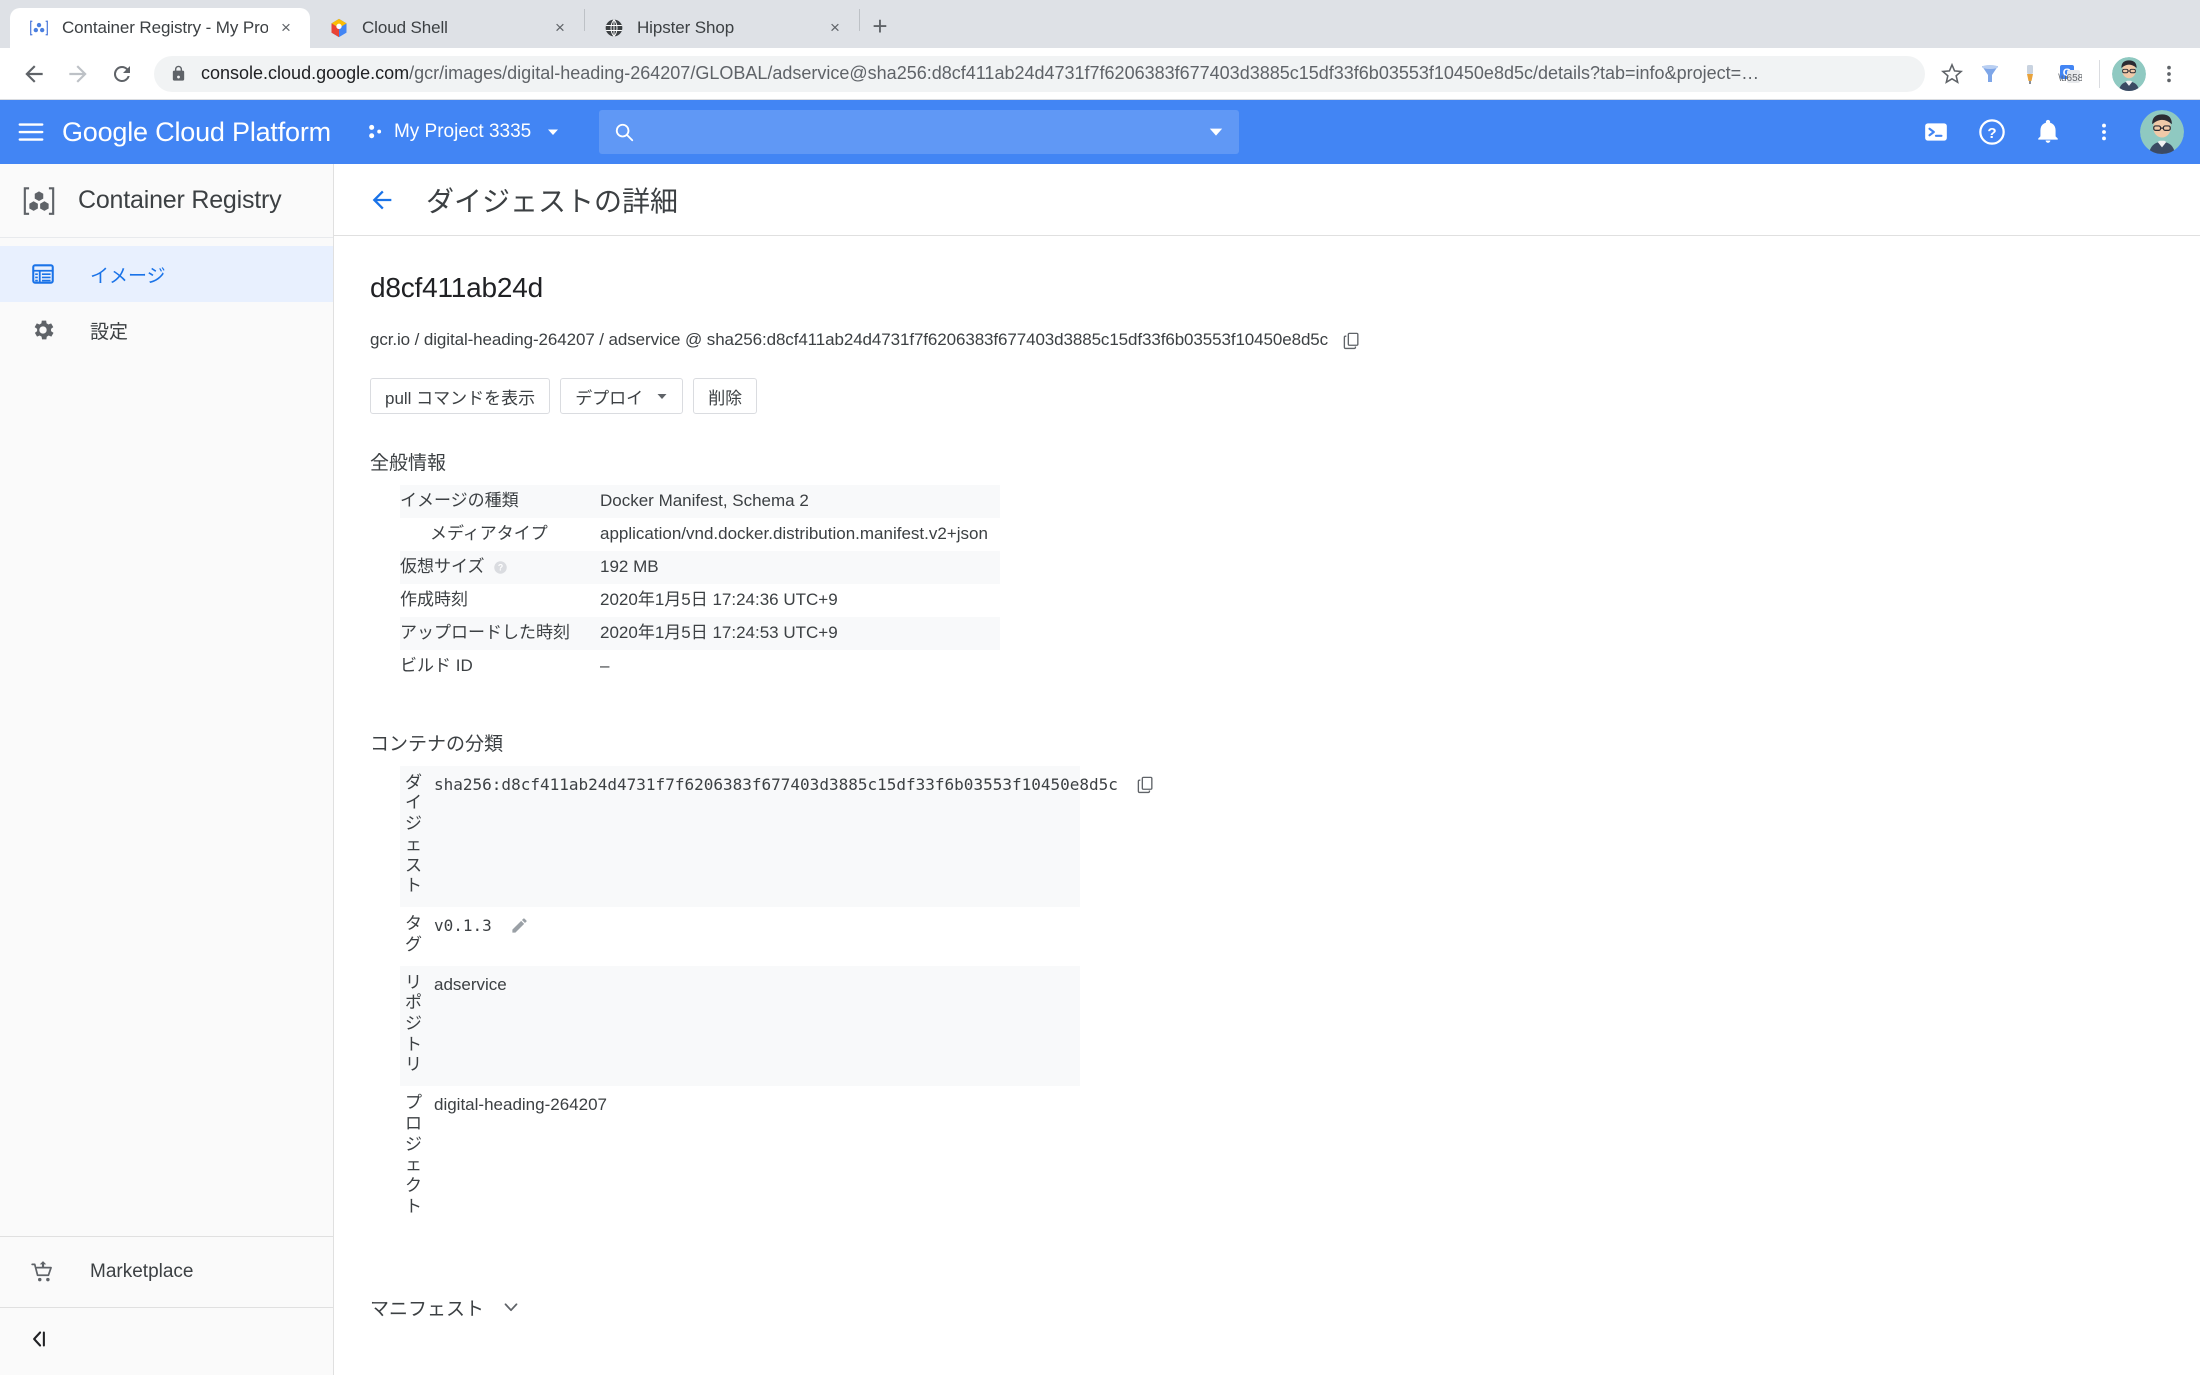  I want to click on deploy-button: デプロイ, so click(622, 396).